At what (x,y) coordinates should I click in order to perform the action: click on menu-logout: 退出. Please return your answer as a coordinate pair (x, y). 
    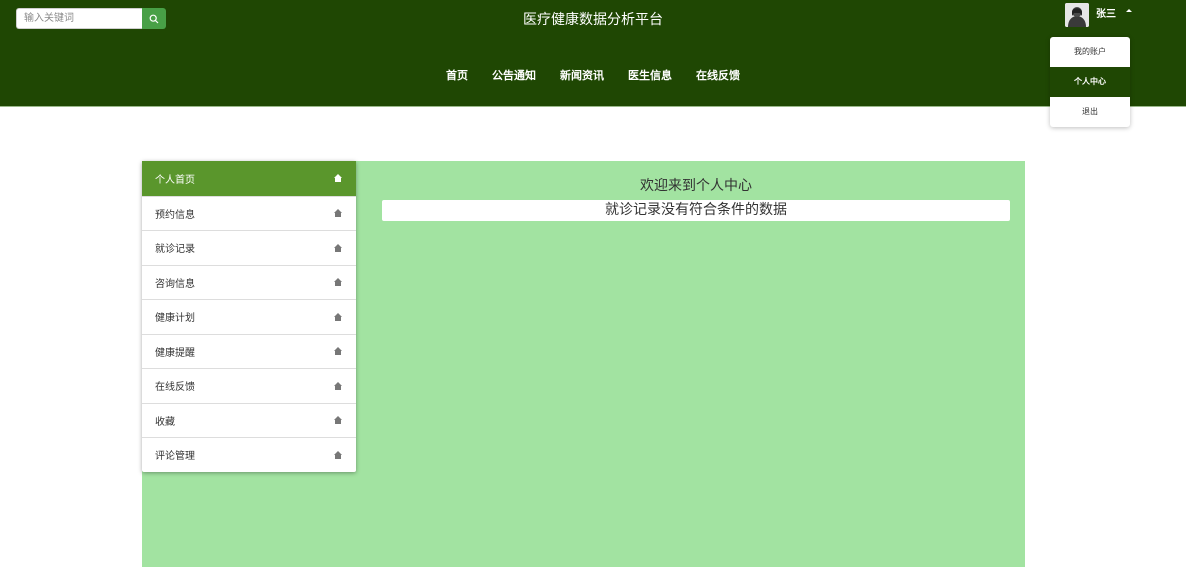
    Looking at the image, I should click on (1090, 112).